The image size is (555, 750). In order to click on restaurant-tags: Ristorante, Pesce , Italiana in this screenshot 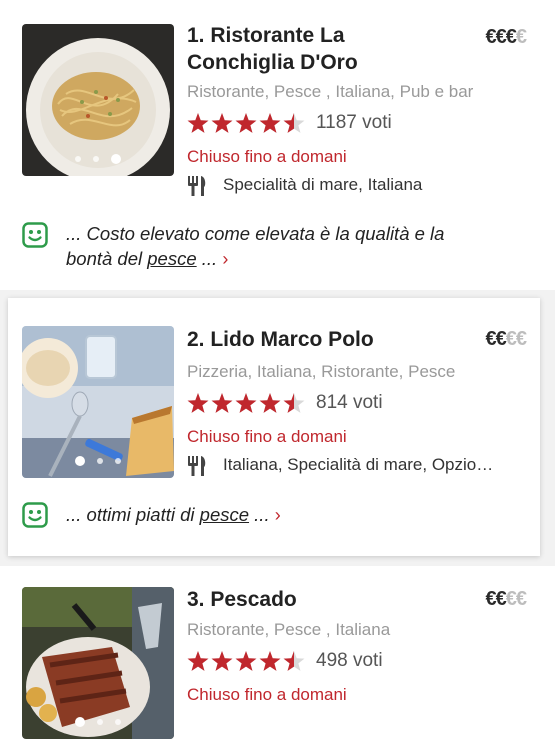, I will do `click(289, 629)`.